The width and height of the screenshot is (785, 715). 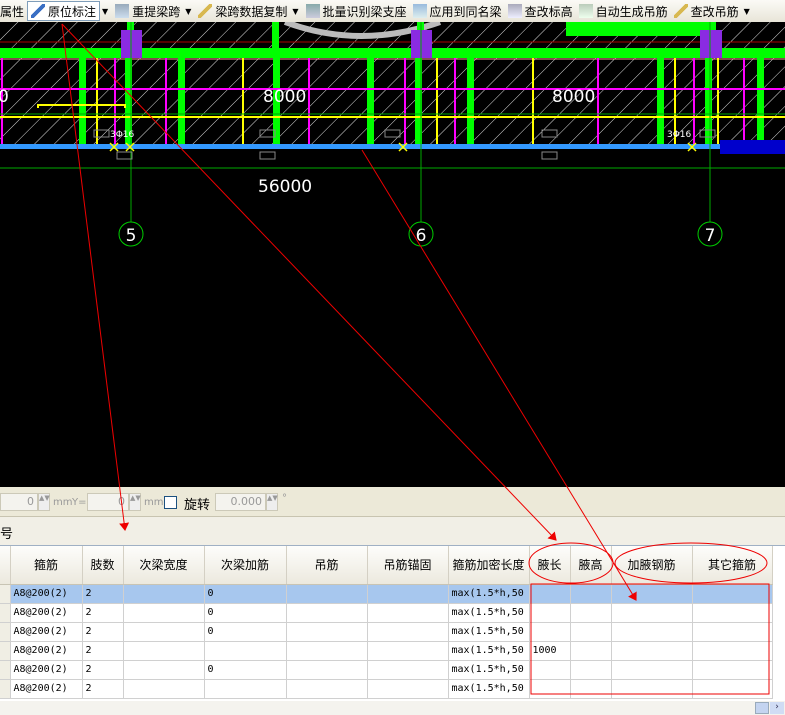 I want to click on column-header: 加腋钢筋, so click(x=652, y=565).